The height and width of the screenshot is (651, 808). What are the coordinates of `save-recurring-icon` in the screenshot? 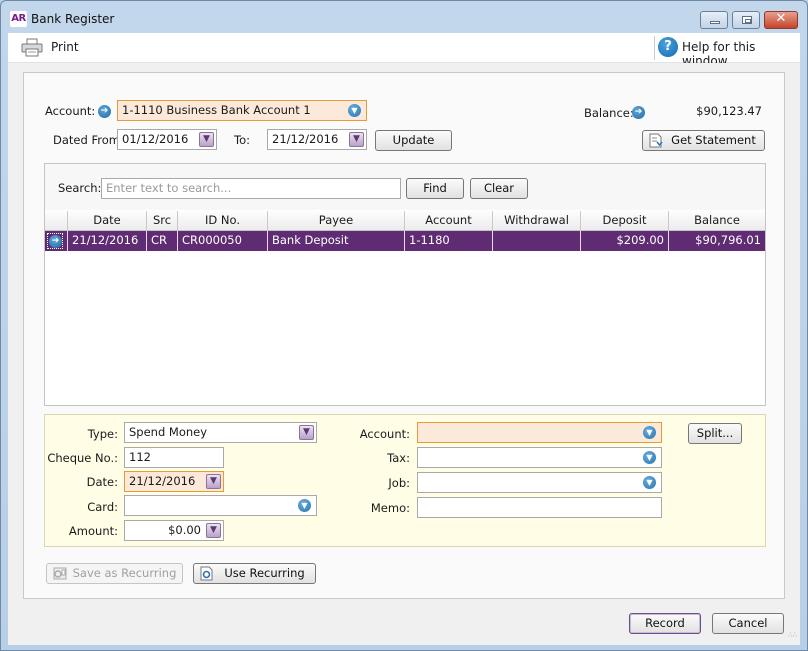 It's located at (60, 573).